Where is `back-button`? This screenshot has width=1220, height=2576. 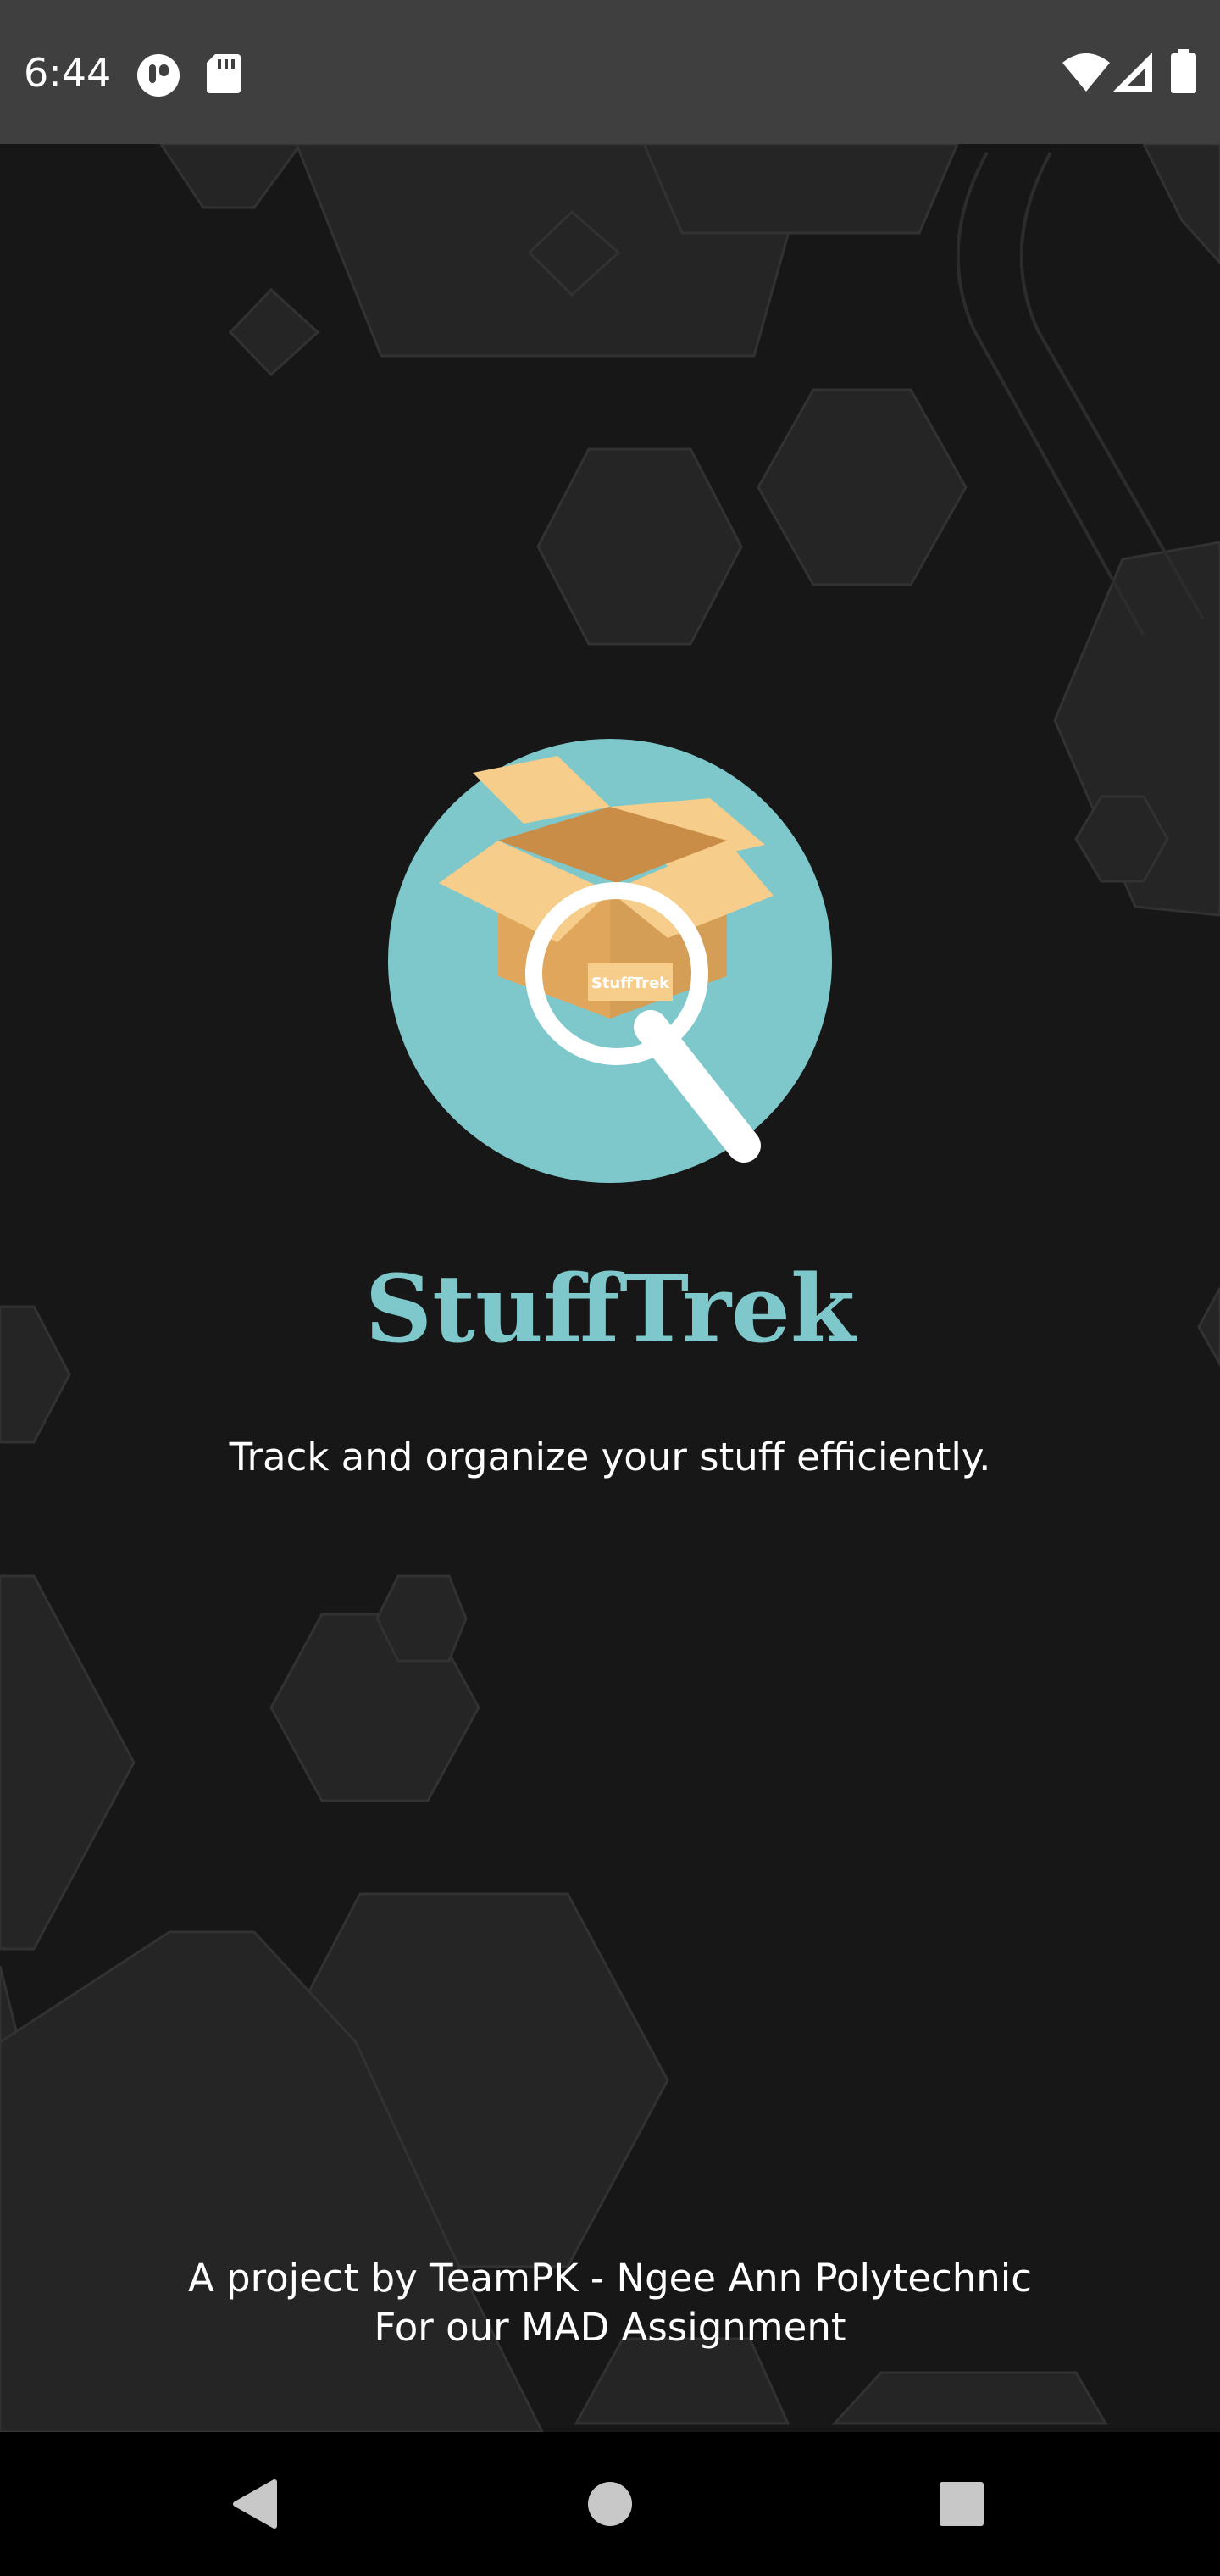 back-button is located at coordinates (254, 2504).